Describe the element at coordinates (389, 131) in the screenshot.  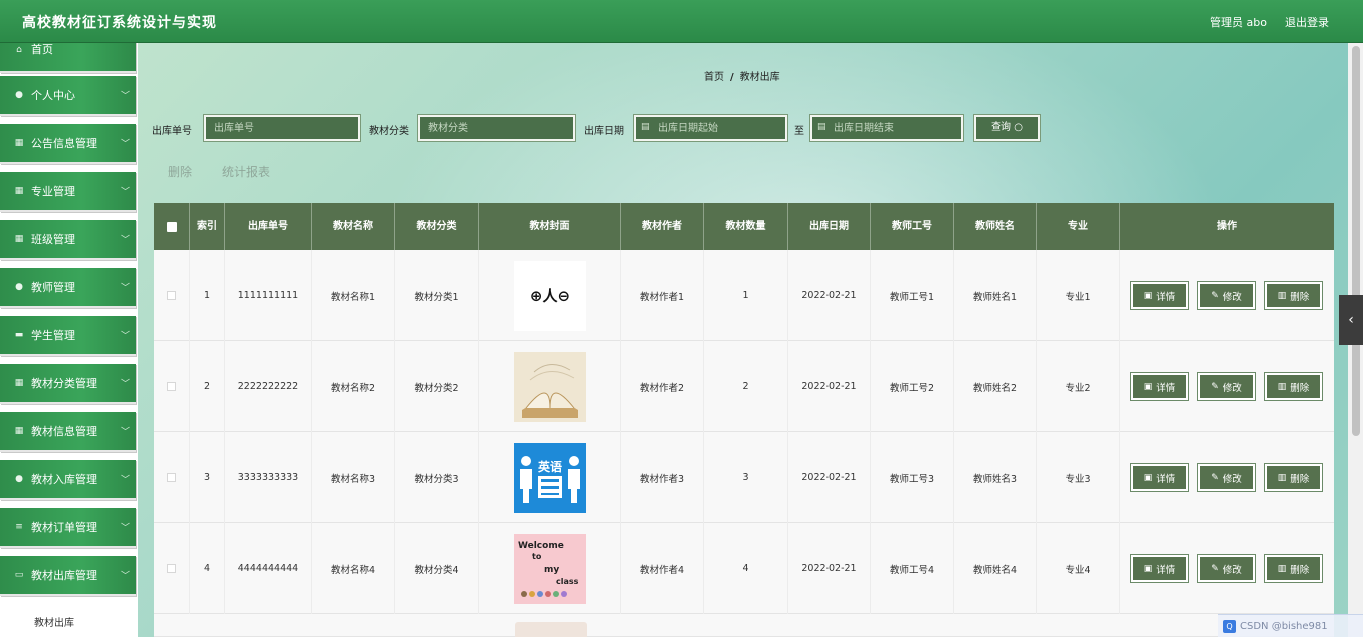
I see `category-label: 教材分类` at that location.